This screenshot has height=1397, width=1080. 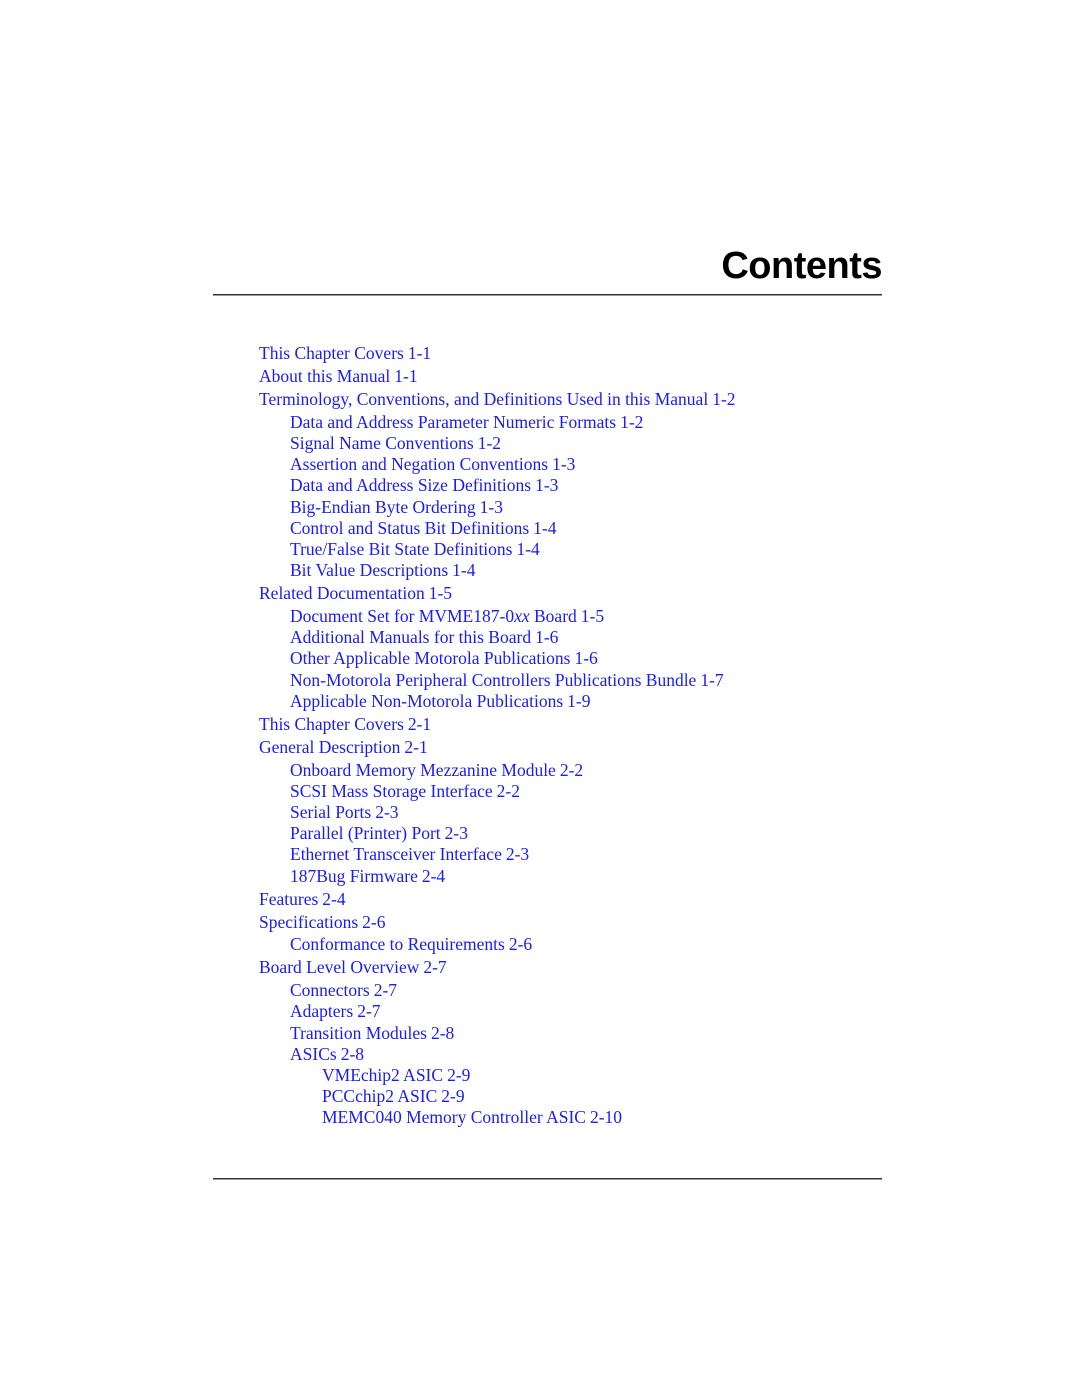 What do you see at coordinates (712, 679) in the screenshot?
I see `toc-entry-page-number: 1-7` at bounding box center [712, 679].